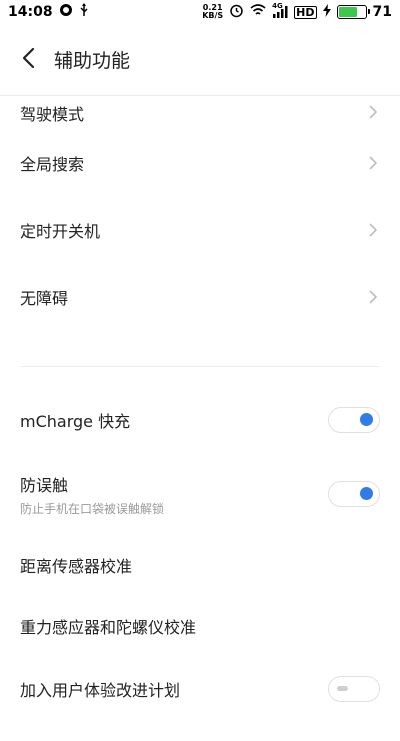  What do you see at coordinates (200, 565) in the screenshot?
I see `setting-proximity-calibration: 距离传感器校准` at bounding box center [200, 565].